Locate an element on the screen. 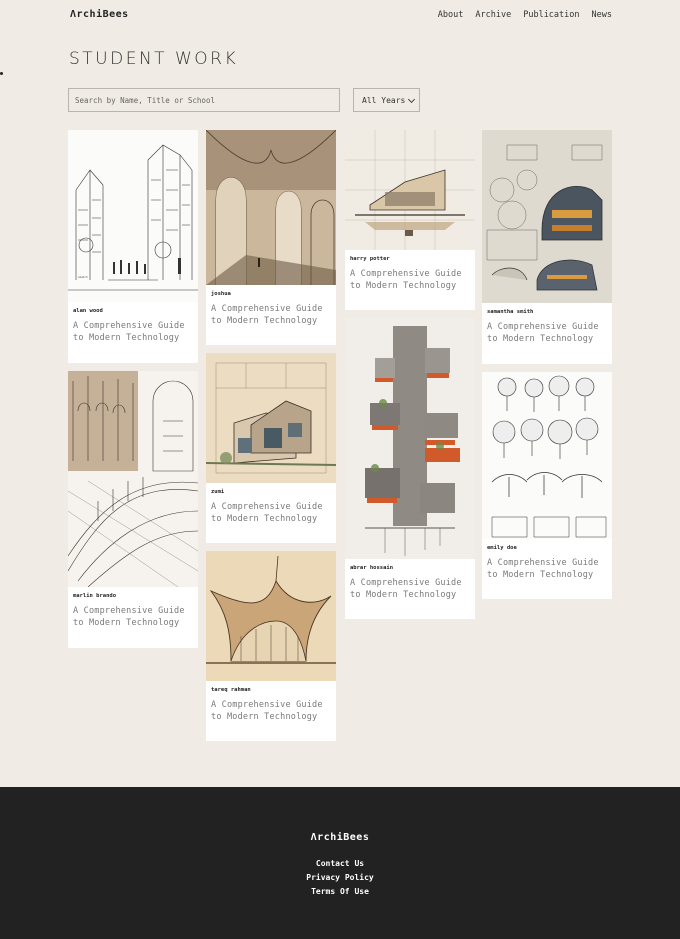  work-image-tree-studies is located at coordinates (547, 455).